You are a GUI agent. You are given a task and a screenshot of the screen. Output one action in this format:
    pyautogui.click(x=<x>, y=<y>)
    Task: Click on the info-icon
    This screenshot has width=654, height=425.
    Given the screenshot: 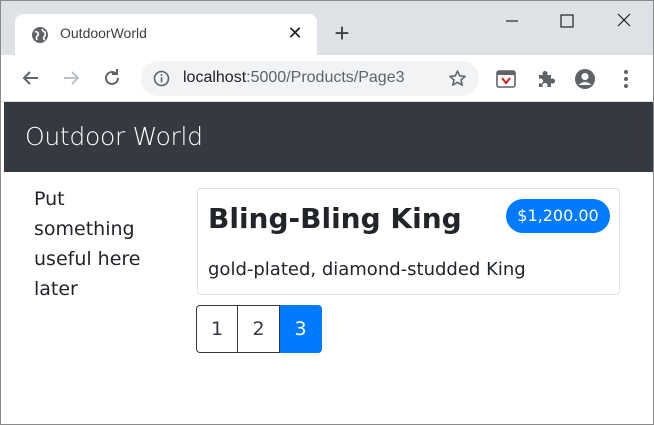 What is the action you would take?
    pyautogui.click(x=161, y=78)
    